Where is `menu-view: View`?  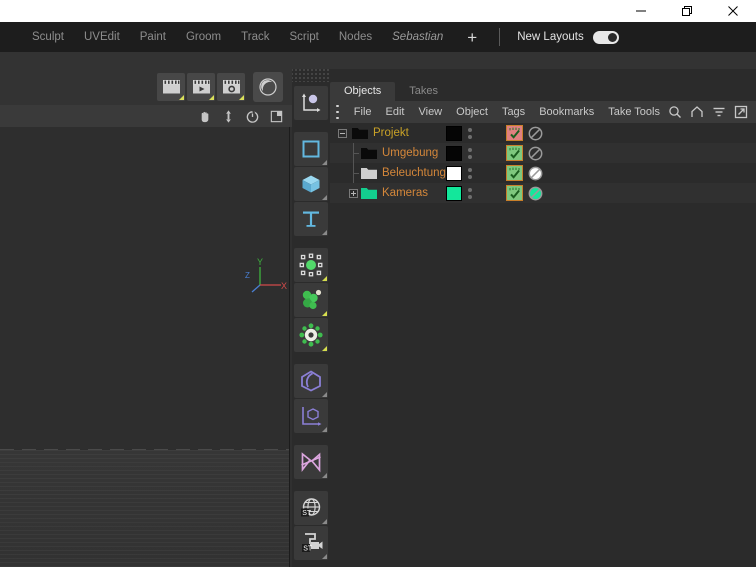 menu-view: View is located at coordinates (430, 112).